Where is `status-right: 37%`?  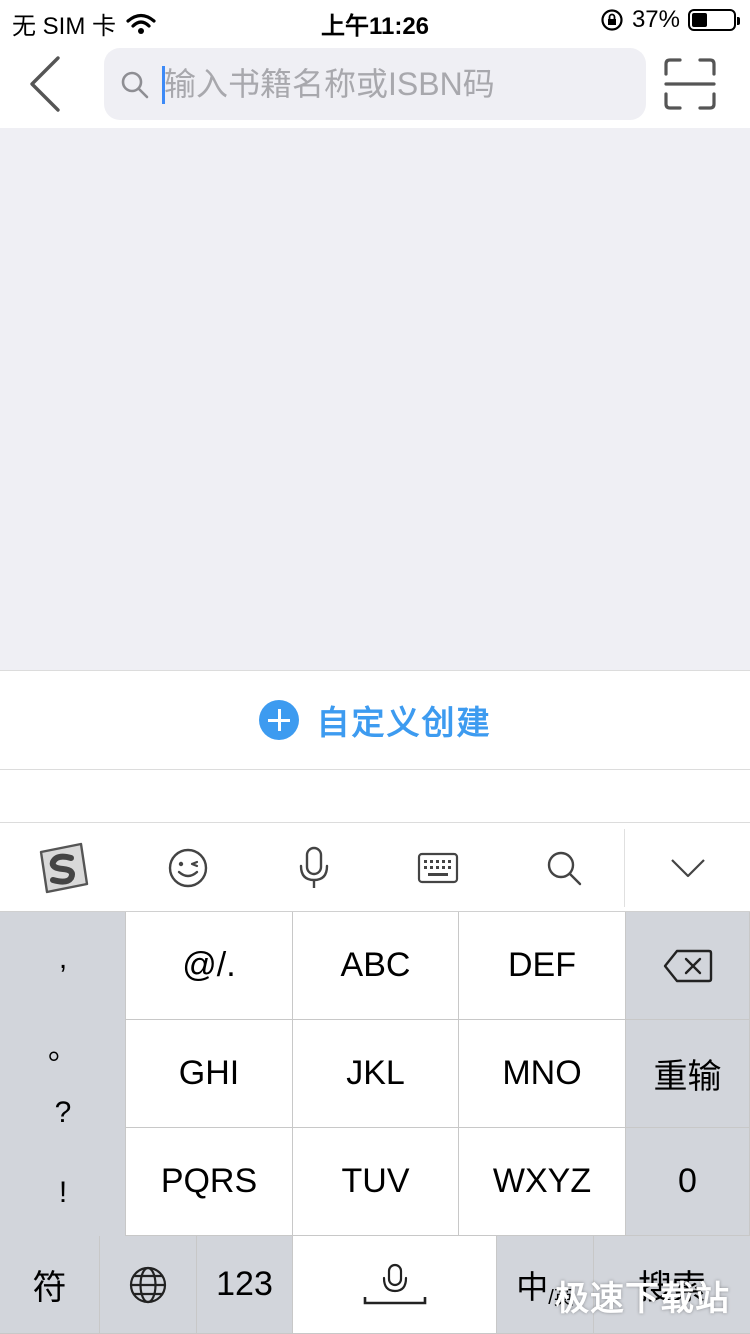
status-right: 37% is located at coordinates (670, 20).